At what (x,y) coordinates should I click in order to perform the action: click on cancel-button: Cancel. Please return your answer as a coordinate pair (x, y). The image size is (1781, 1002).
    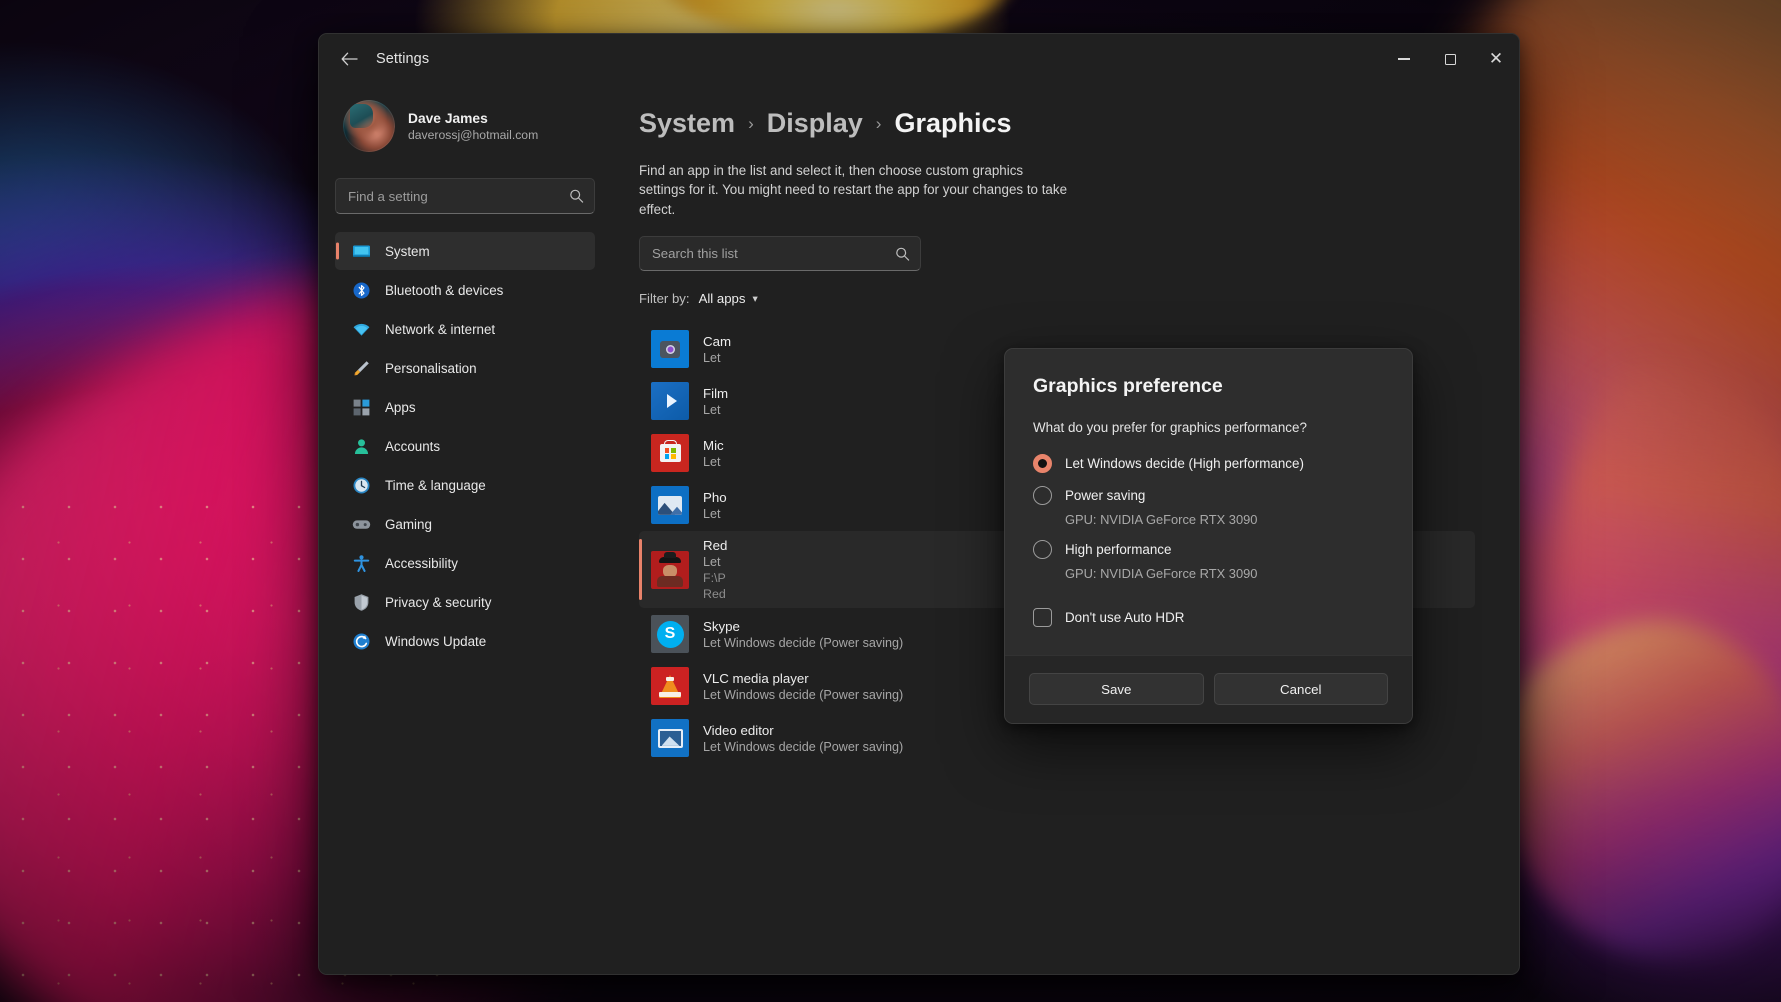
    Looking at the image, I should click on (1300, 689).